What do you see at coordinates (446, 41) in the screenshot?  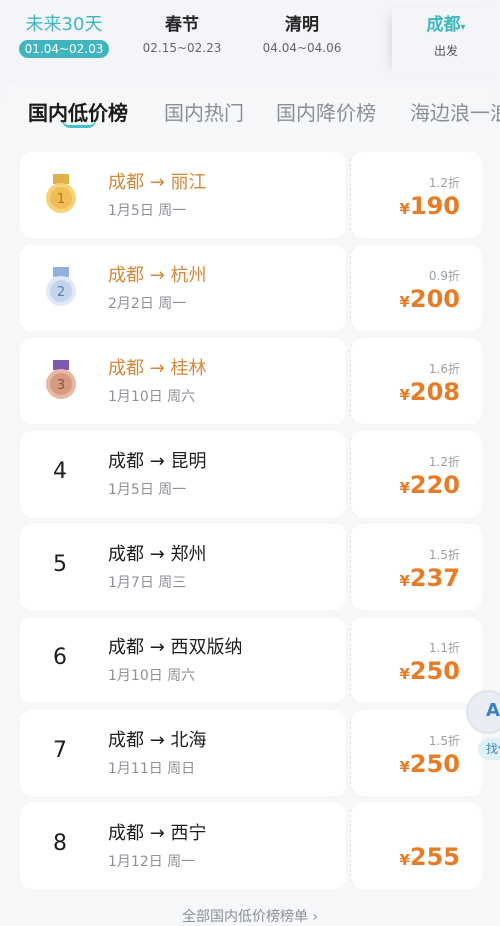 I see `departure-city-selector: 成都▾ 出发` at bounding box center [446, 41].